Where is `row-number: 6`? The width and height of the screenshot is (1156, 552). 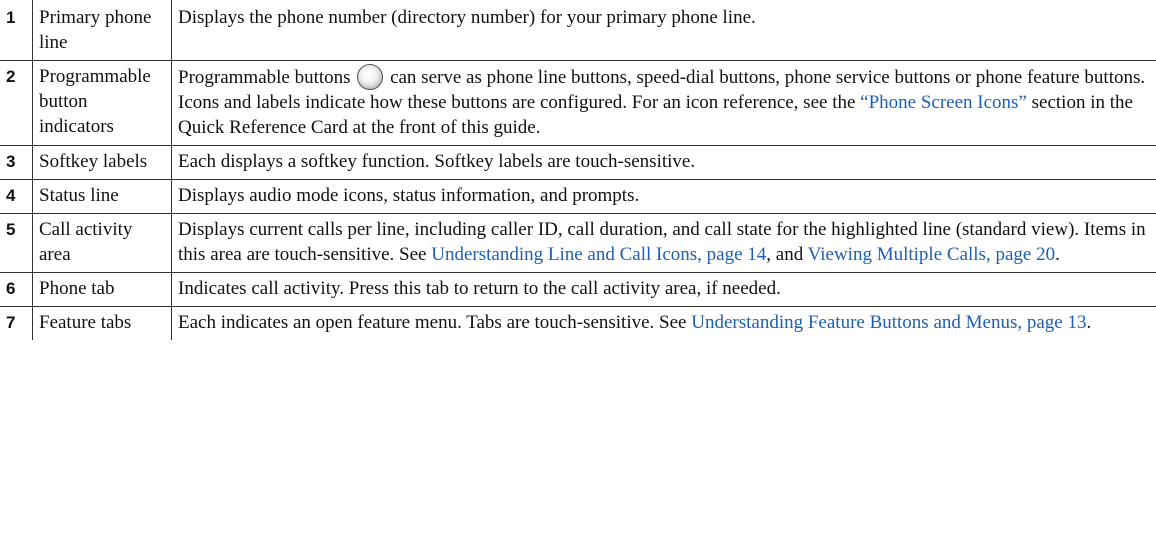
row-number: 6 is located at coordinates (16, 289).